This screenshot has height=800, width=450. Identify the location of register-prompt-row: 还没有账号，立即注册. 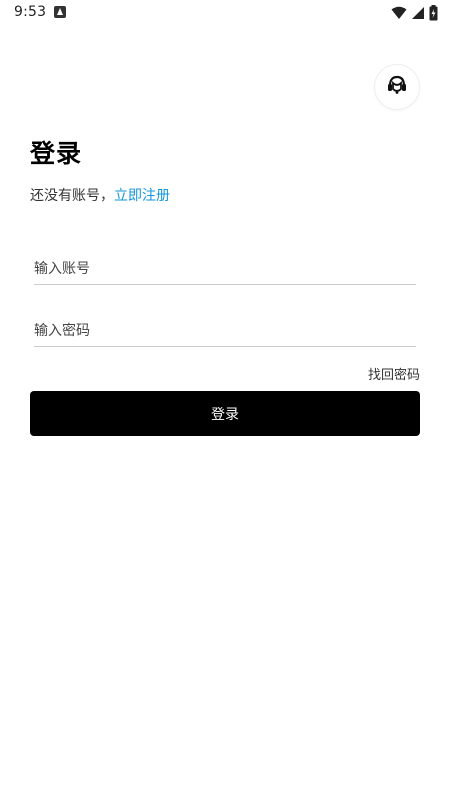
(100, 195).